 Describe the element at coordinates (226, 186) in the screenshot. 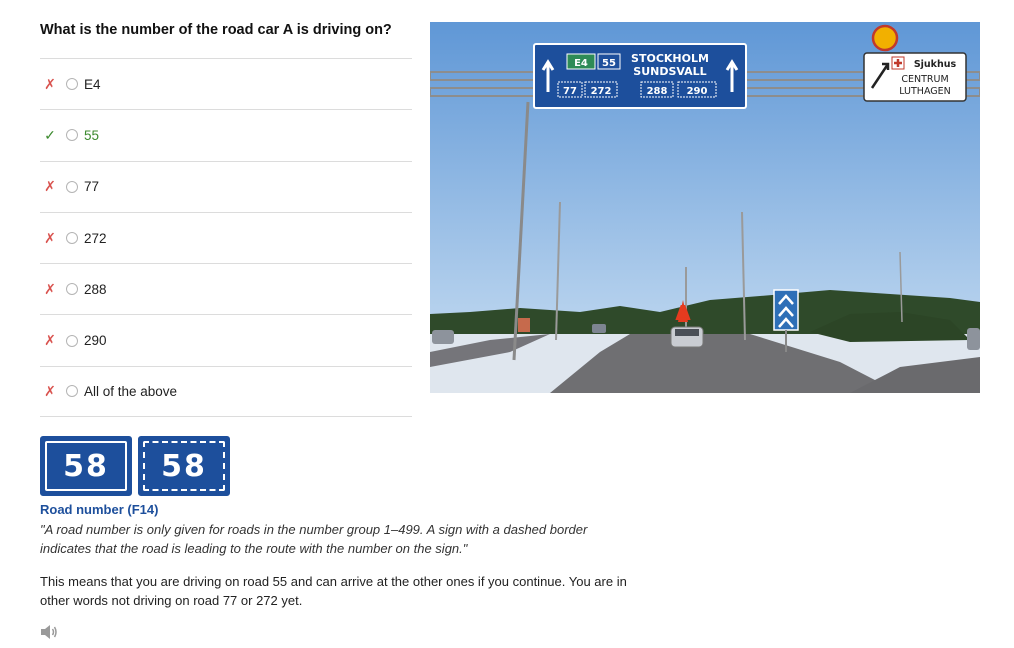

I see `answer-option-77: ✗ 77` at that location.